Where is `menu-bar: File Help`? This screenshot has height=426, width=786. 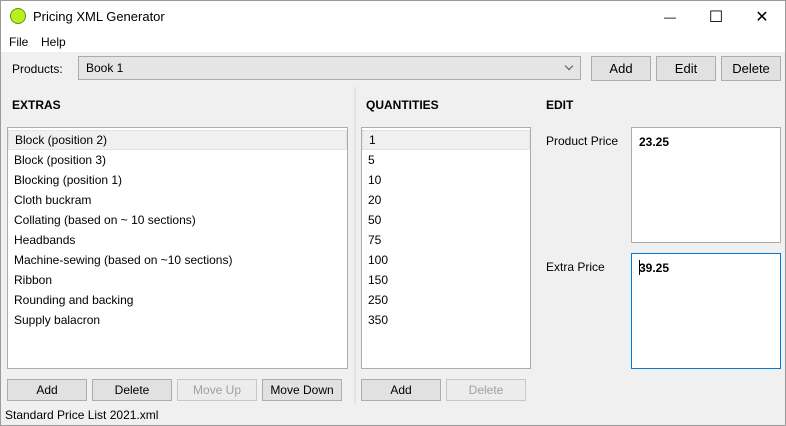 menu-bar: File Help is located at coordinates (393, 42).